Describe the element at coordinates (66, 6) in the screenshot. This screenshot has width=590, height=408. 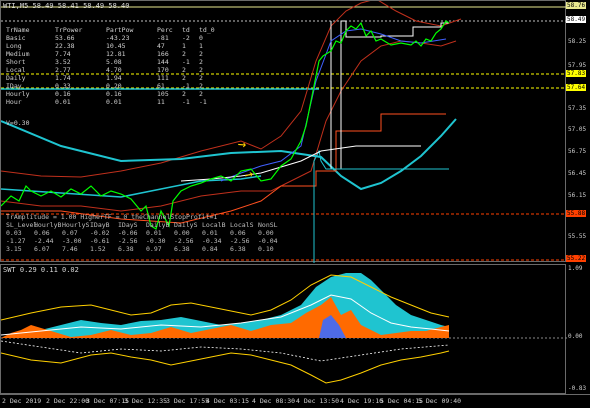
I see `chart-title: WTI,M5 58.49 58.41 58.49 58.40` at that location.